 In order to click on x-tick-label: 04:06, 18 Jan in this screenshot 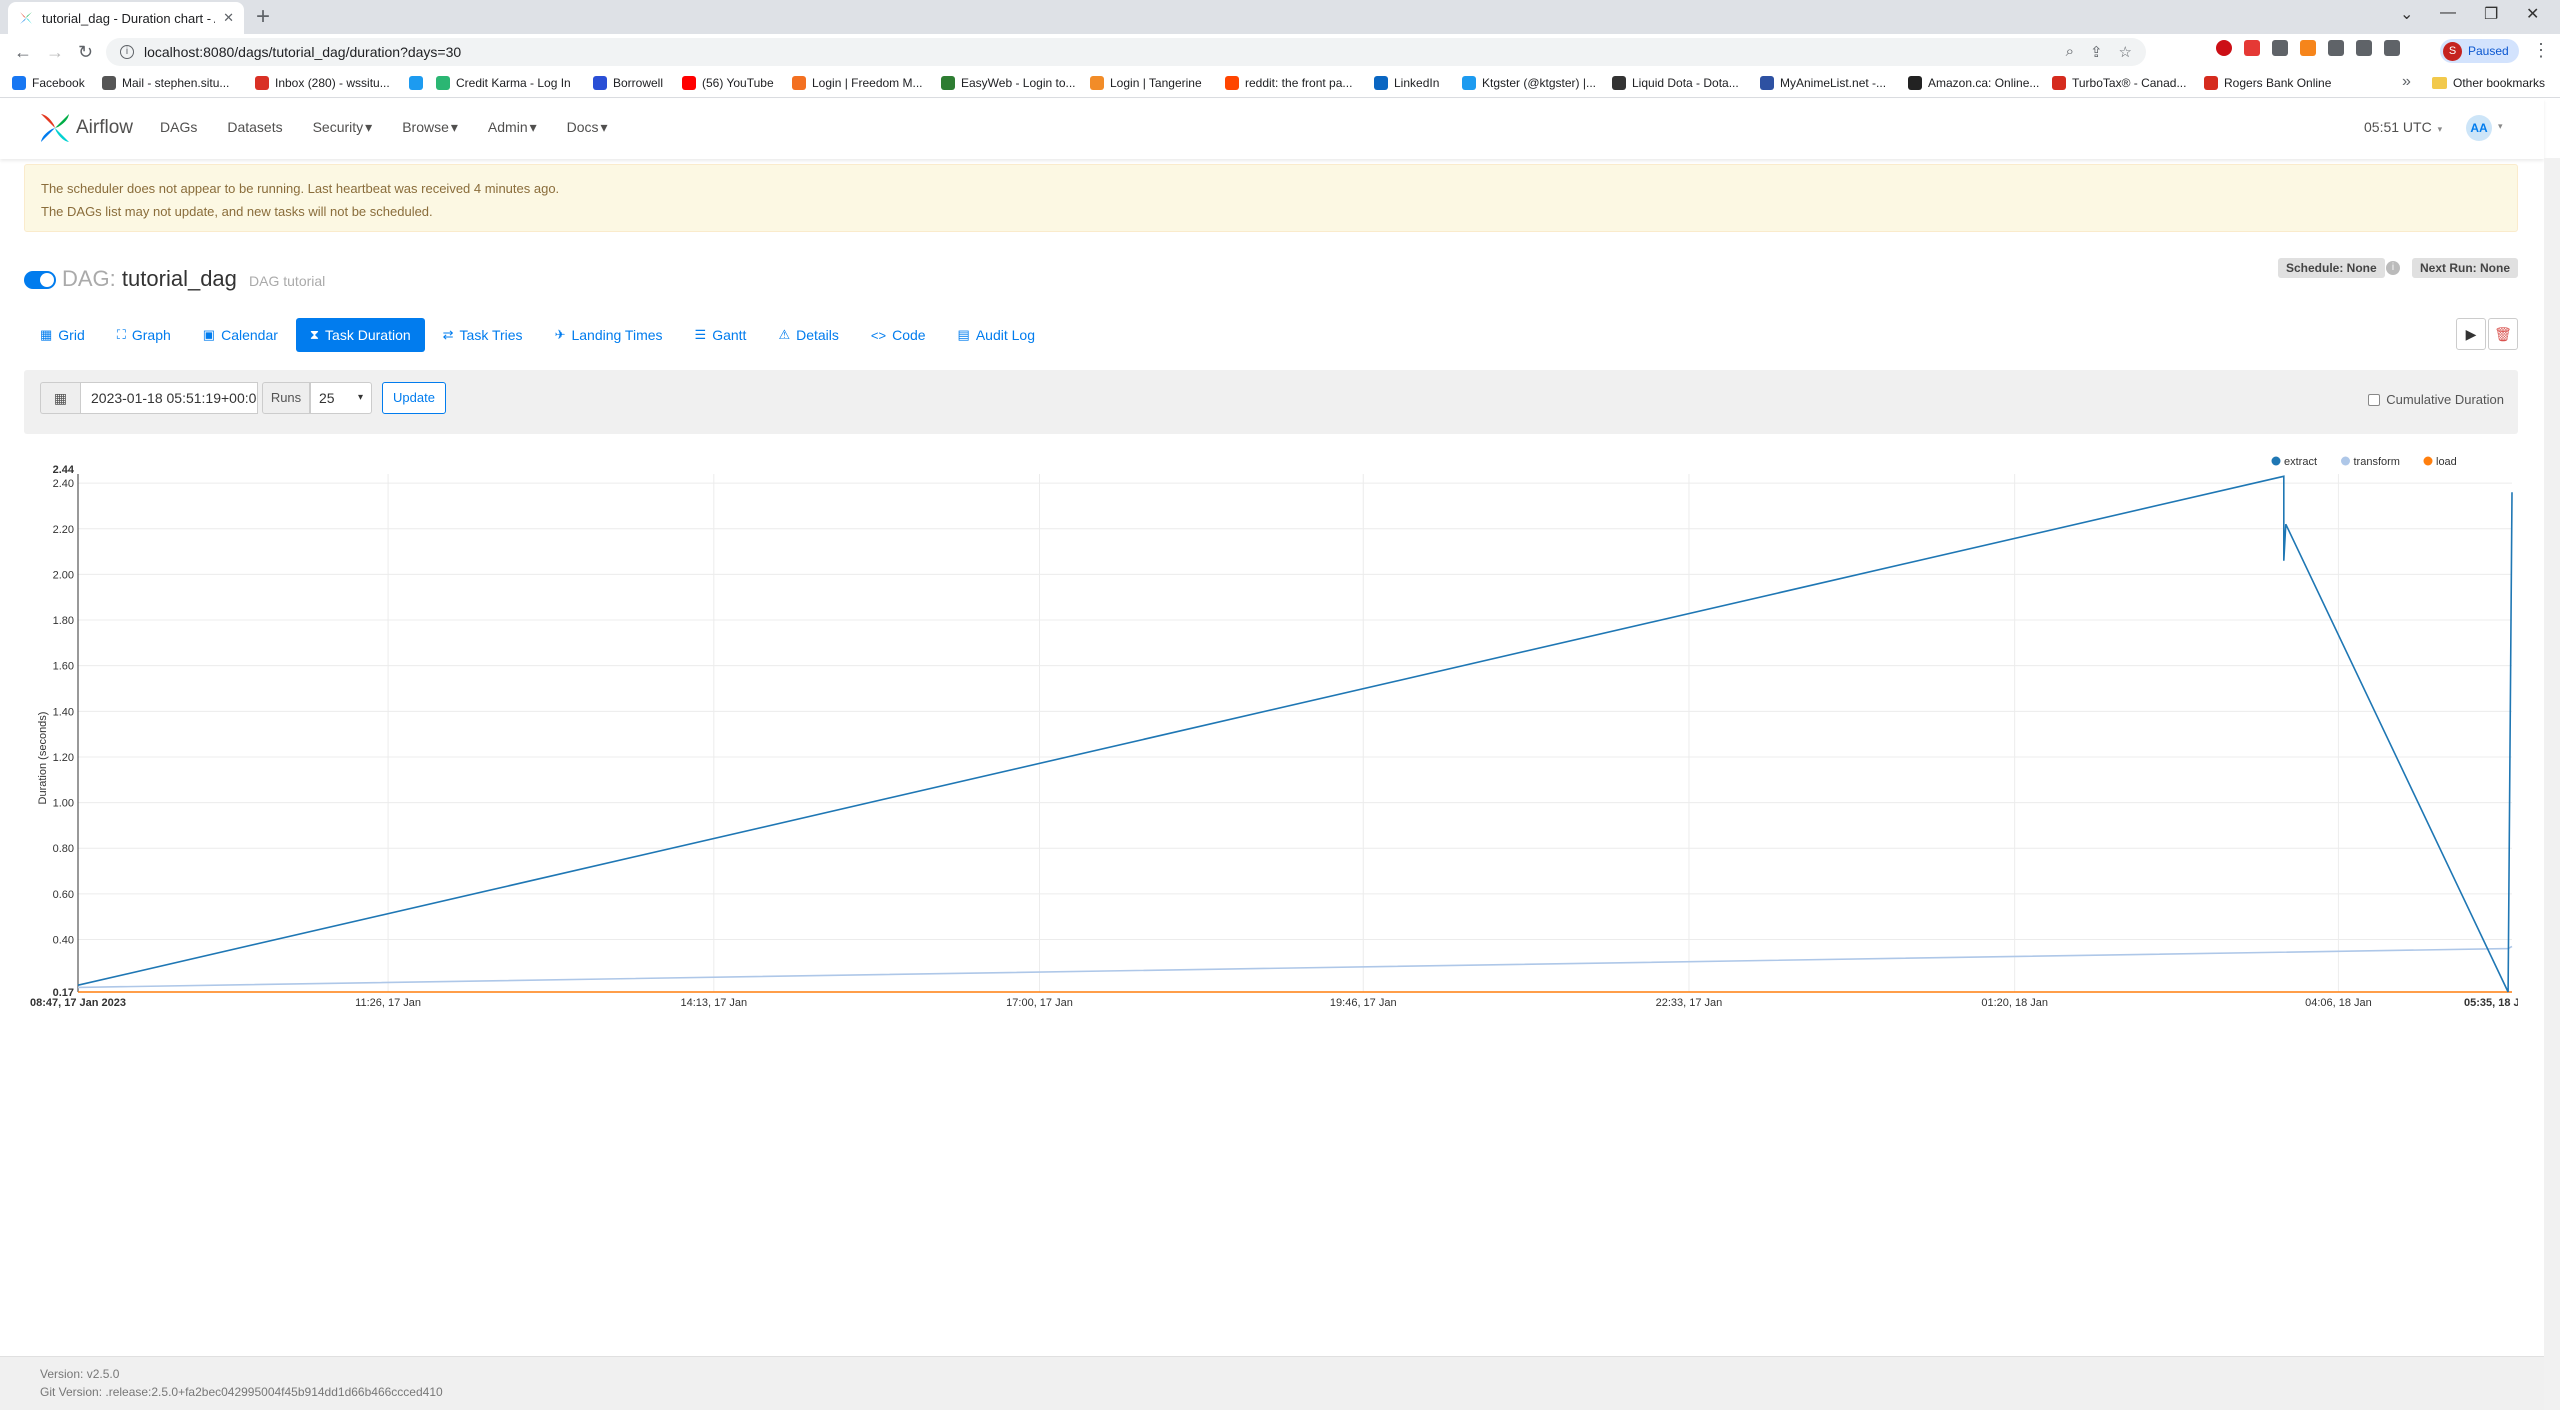, I will do `click(2338, 1003)`.